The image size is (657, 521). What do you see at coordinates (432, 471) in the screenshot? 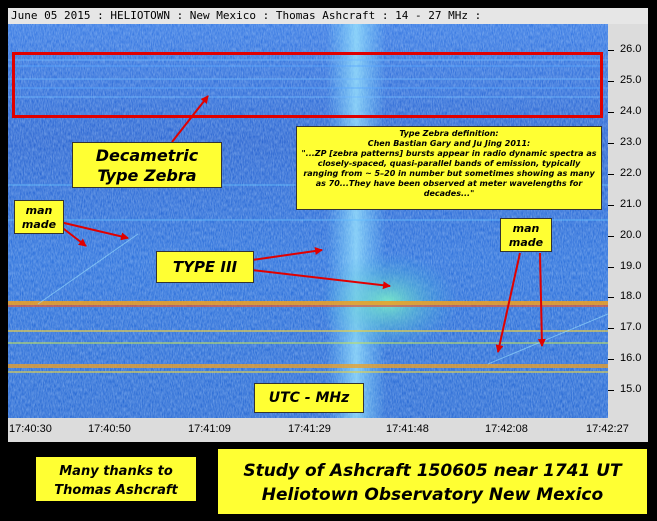
I see `study-line-1: Study of Ashcraft 150605 near 1741 UT` at bounding box center [432, 471].